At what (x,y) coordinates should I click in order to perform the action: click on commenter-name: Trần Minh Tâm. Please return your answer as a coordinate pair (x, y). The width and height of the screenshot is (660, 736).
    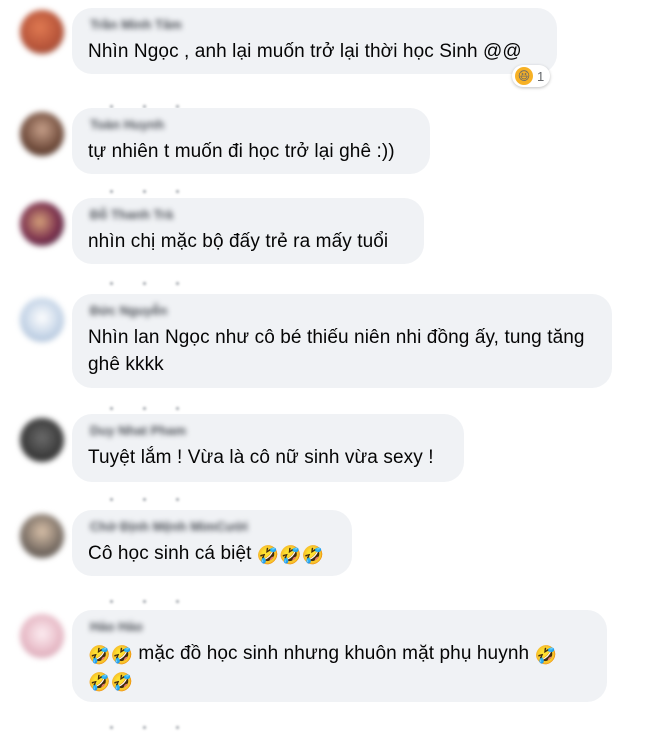
    Looking at the image, I should click on (316, 25).